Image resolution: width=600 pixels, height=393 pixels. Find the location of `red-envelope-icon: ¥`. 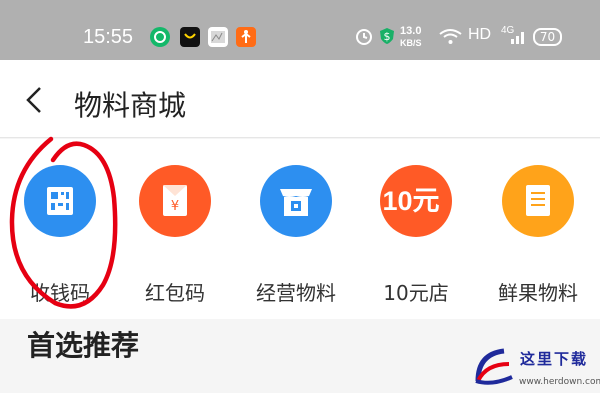

red-envelope-icon: ¥ is located at coordinates (175, 201).